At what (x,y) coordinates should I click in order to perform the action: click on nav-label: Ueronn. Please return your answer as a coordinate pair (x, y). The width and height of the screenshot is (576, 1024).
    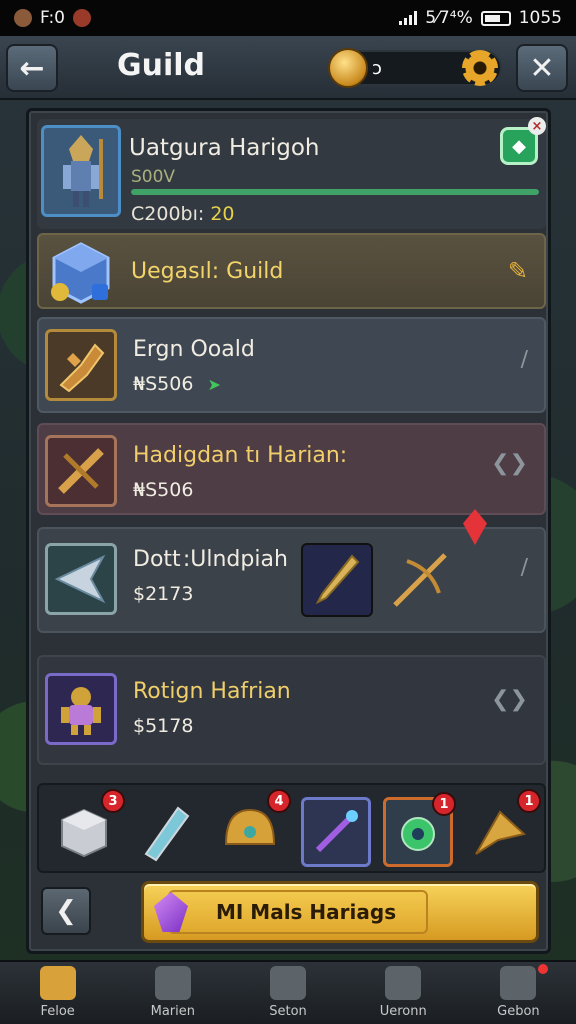
    Looking at the image, I should click on (403, 1011).